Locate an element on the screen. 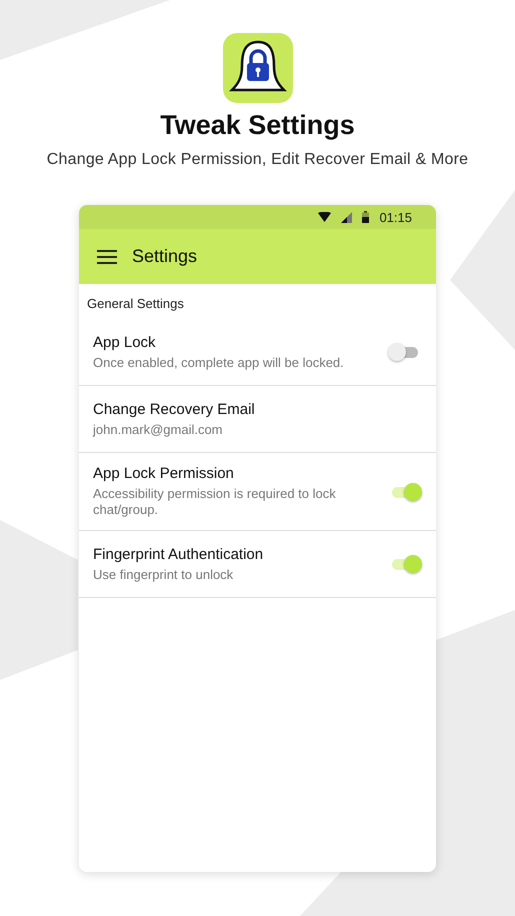  bell-lock-icon is located at coordinates (258, 68).